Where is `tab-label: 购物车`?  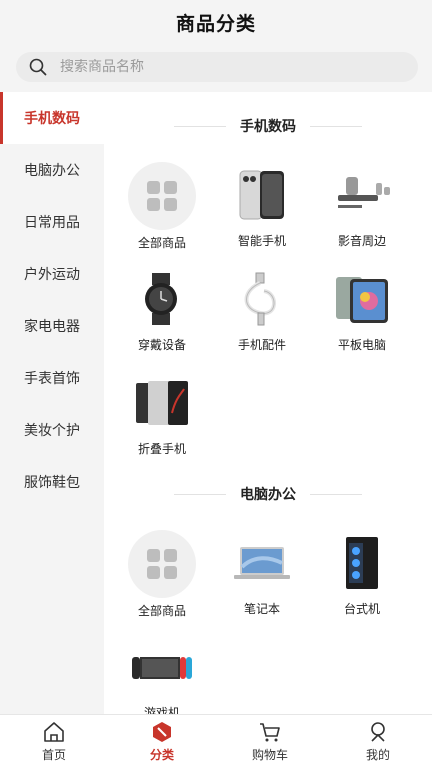
tab-label: 购物车 is located at coordinates (269, 755).